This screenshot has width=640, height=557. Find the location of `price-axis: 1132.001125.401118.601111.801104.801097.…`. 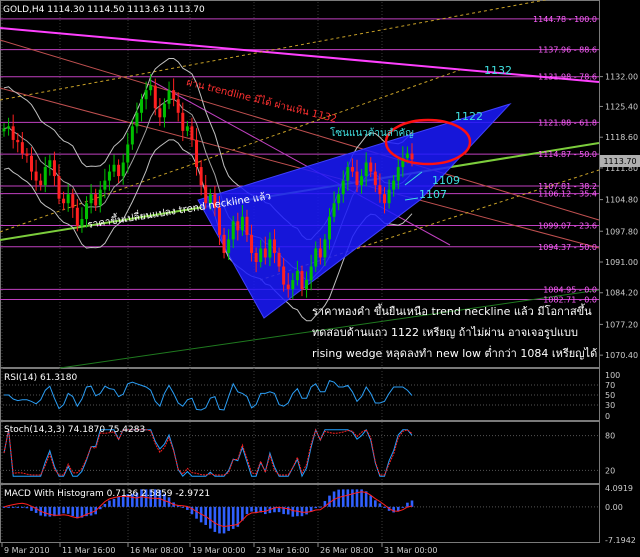

price-axis: 1132.001125.401118.601111.801104.801097.… is located at coordinates (618, 216).